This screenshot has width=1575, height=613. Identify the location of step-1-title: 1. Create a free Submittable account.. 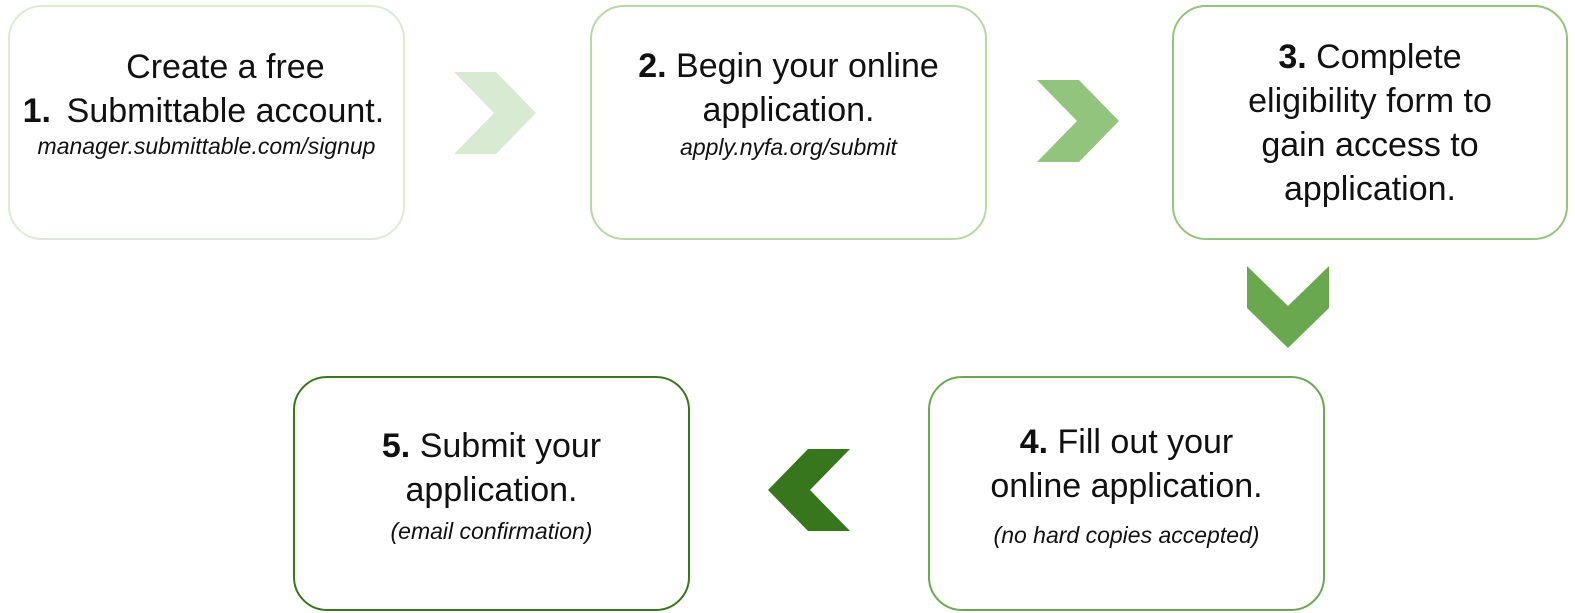
(207, 89).